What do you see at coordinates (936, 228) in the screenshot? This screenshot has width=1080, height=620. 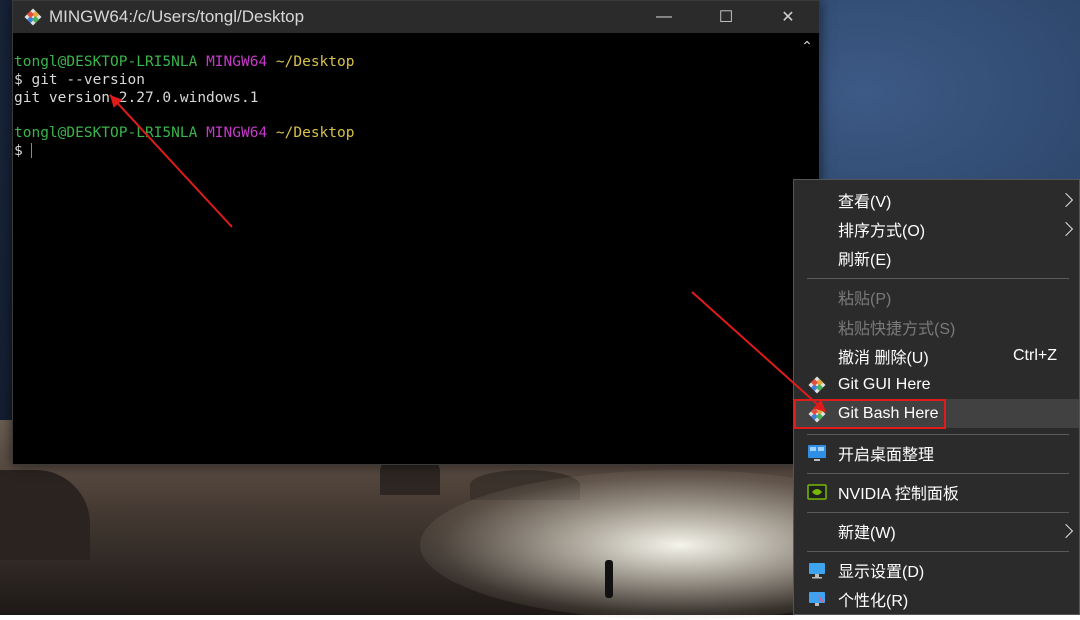 I see `menu-item-sort: 排序方式(O)` at bounding box center [936, 228].